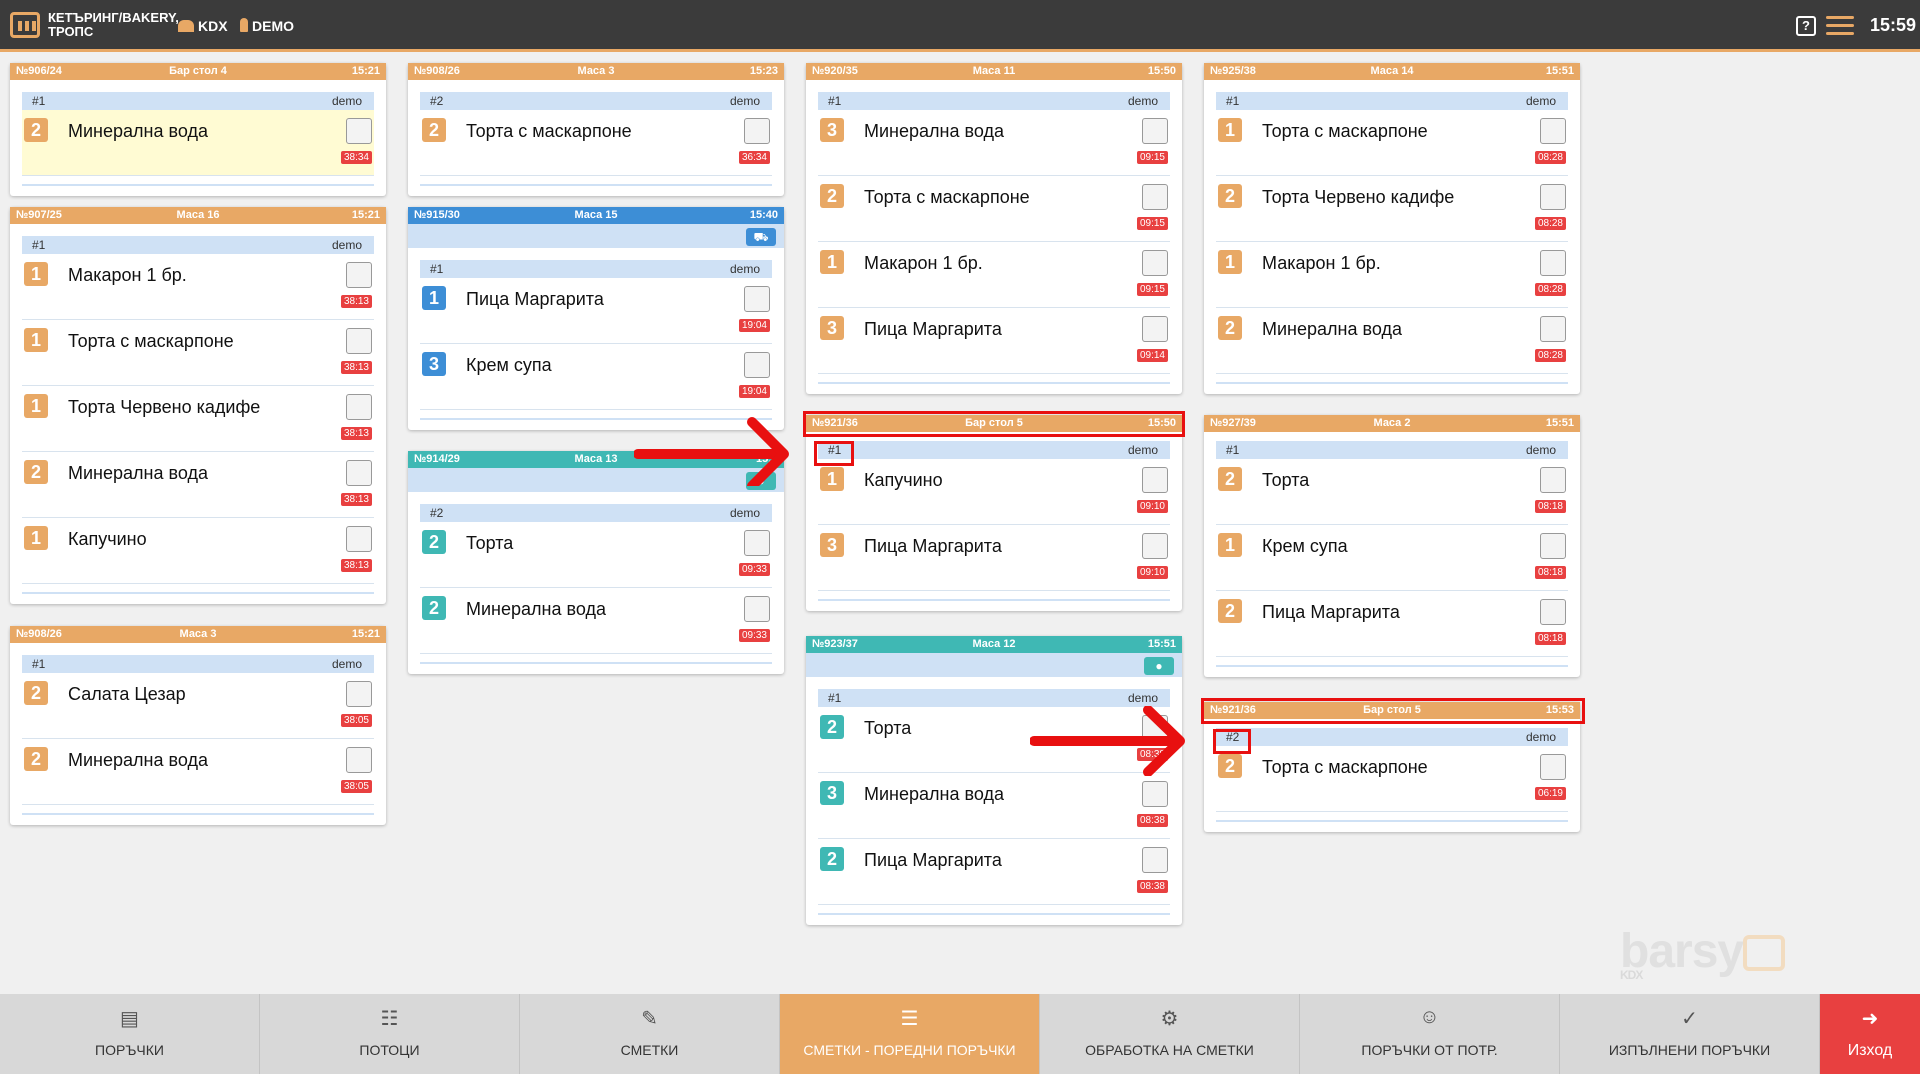 This screenshot has width=1920, height=1074. What do you see at coordinates (198, 71) in the screenshot?
I see `table-name: Бар стол 4` at bounding box center [198, 71].